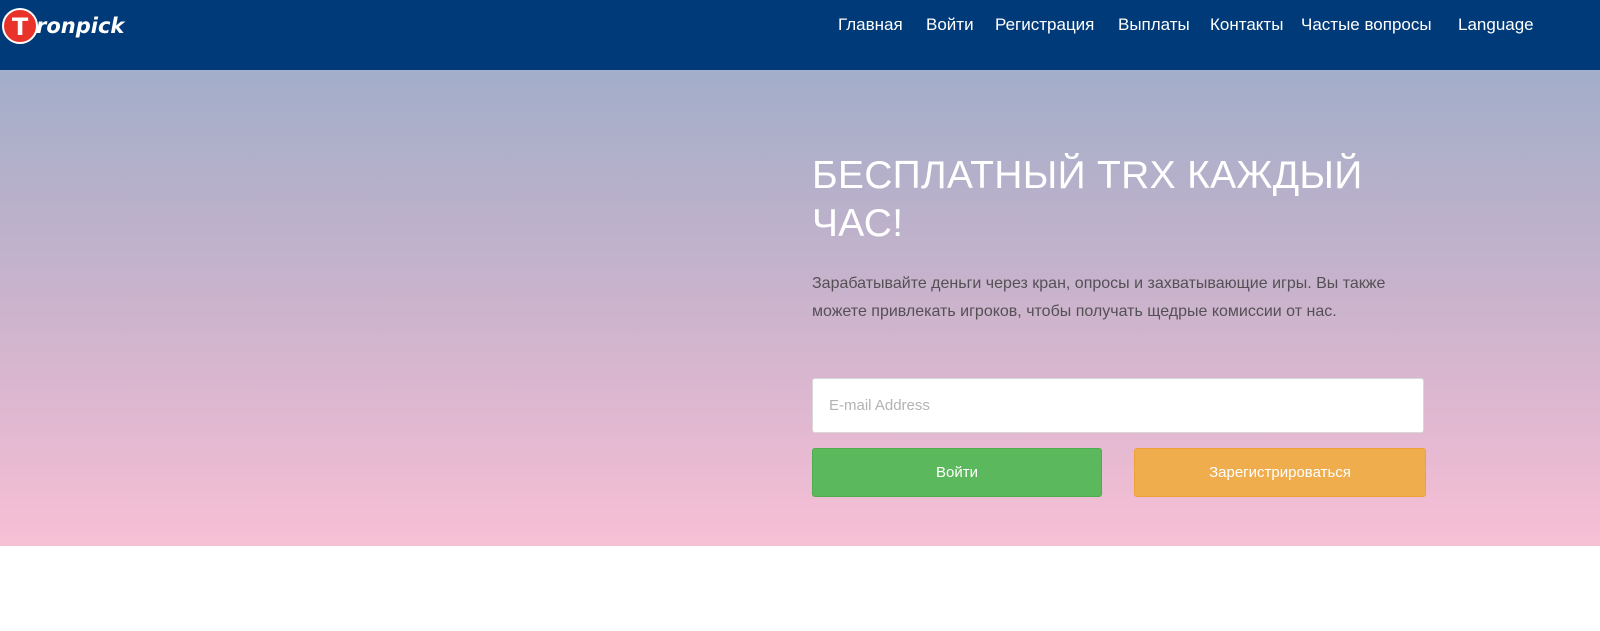 This screenshot has width=1600, height=631. I want to click on nav-contacts: Контакты, so click(1246, 25).